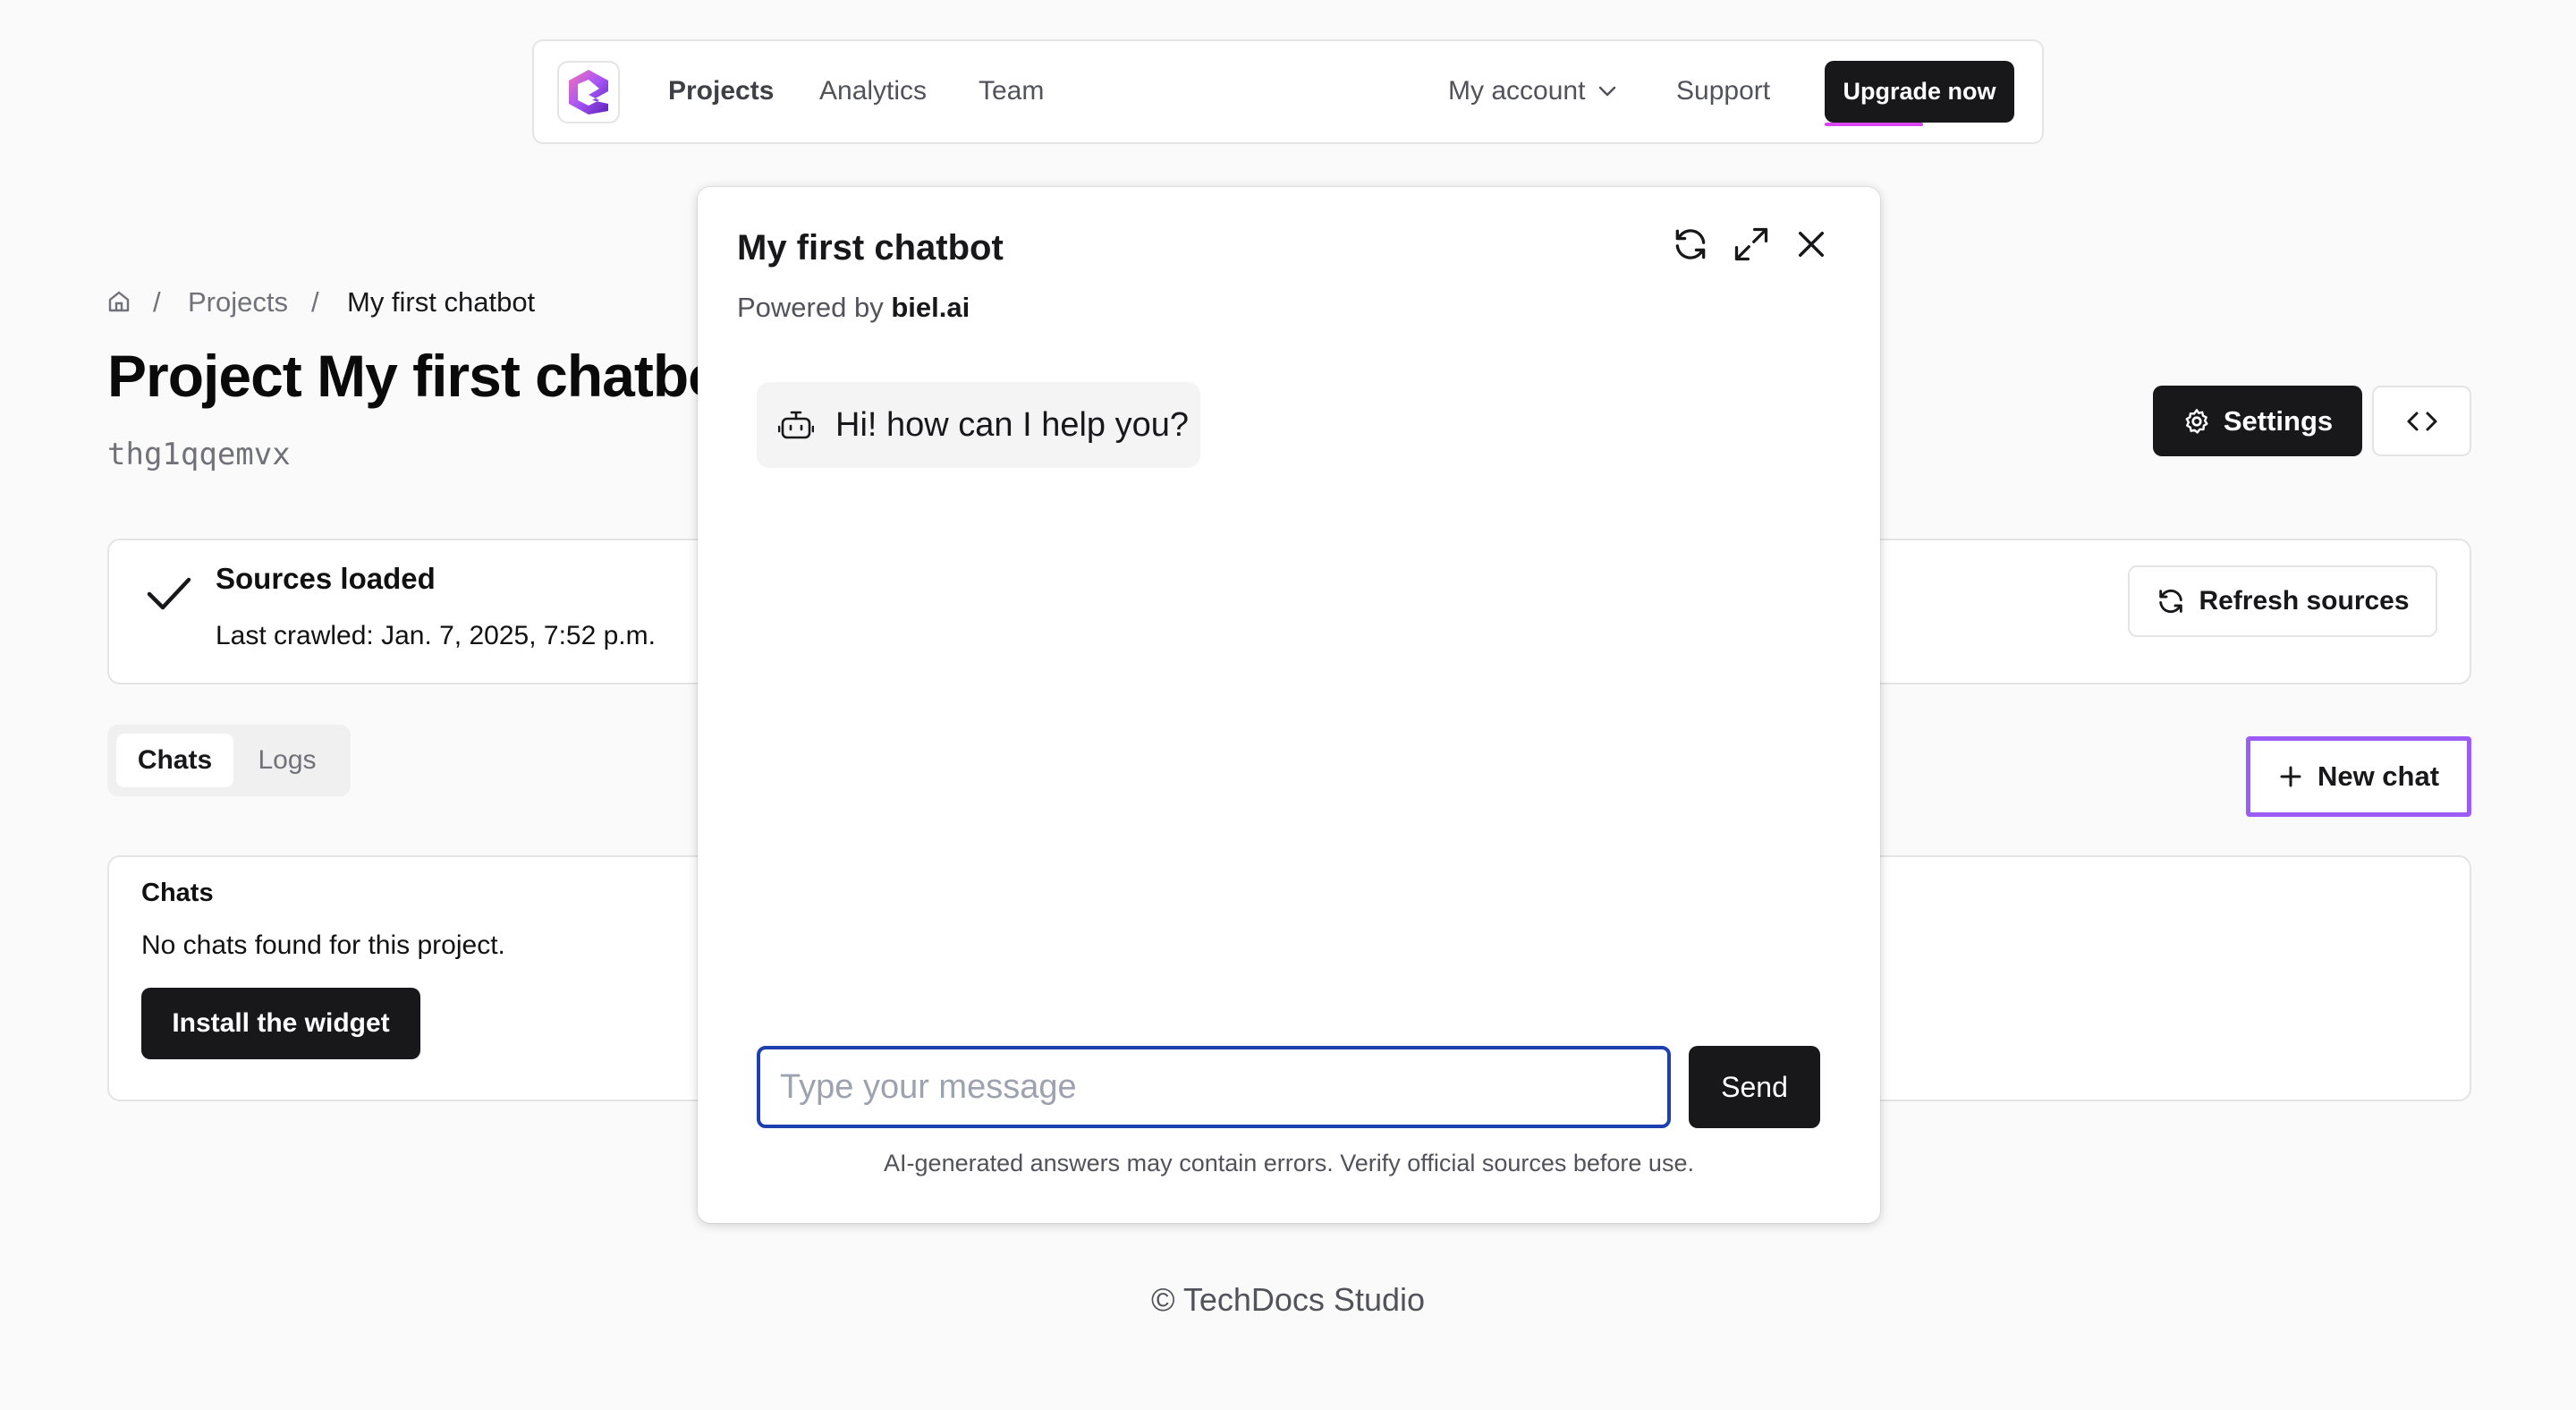 The image size is (2576, 1410). I want to click on send-button: Send, so click(1754, 1087).